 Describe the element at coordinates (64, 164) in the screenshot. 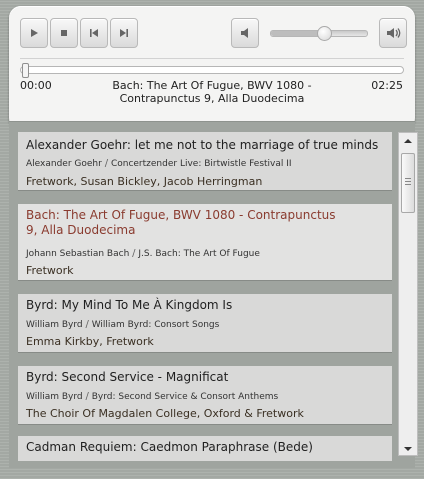

I see `track-composer: Alexander Goehr` at that location.